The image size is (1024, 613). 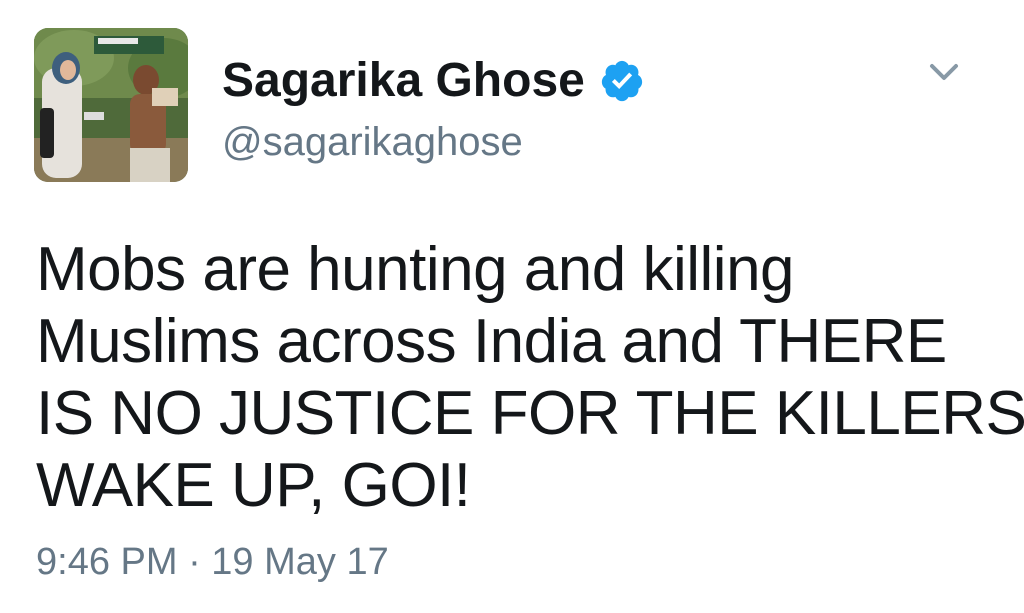 I want to click on tweet-text-line: Mobs are hunting and killing, so click(x=415, y=269).